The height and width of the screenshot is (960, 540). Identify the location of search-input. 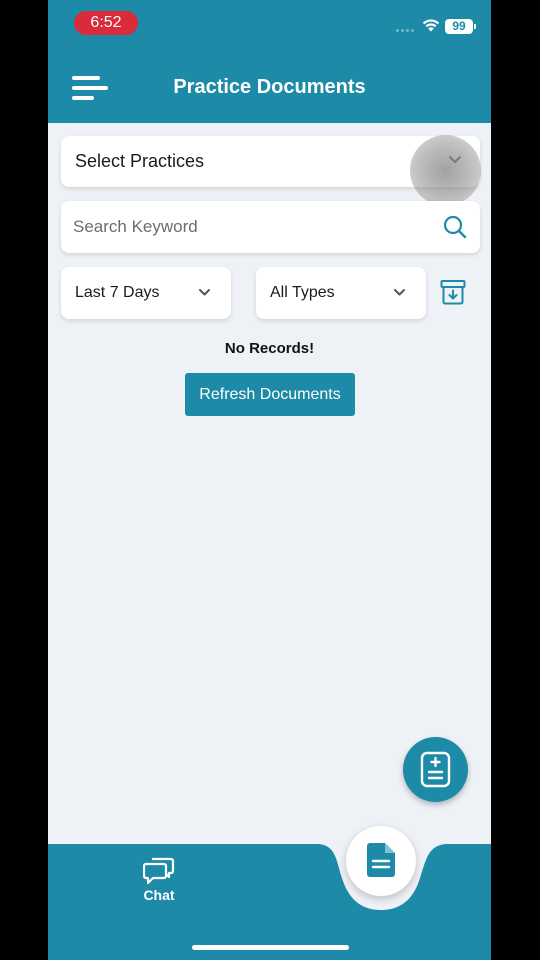
(253, 227).